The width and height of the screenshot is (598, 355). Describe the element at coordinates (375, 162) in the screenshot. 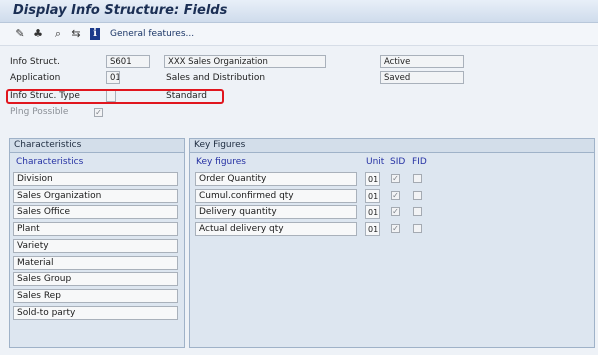

I see `unit-column-header: Unit` at that location.